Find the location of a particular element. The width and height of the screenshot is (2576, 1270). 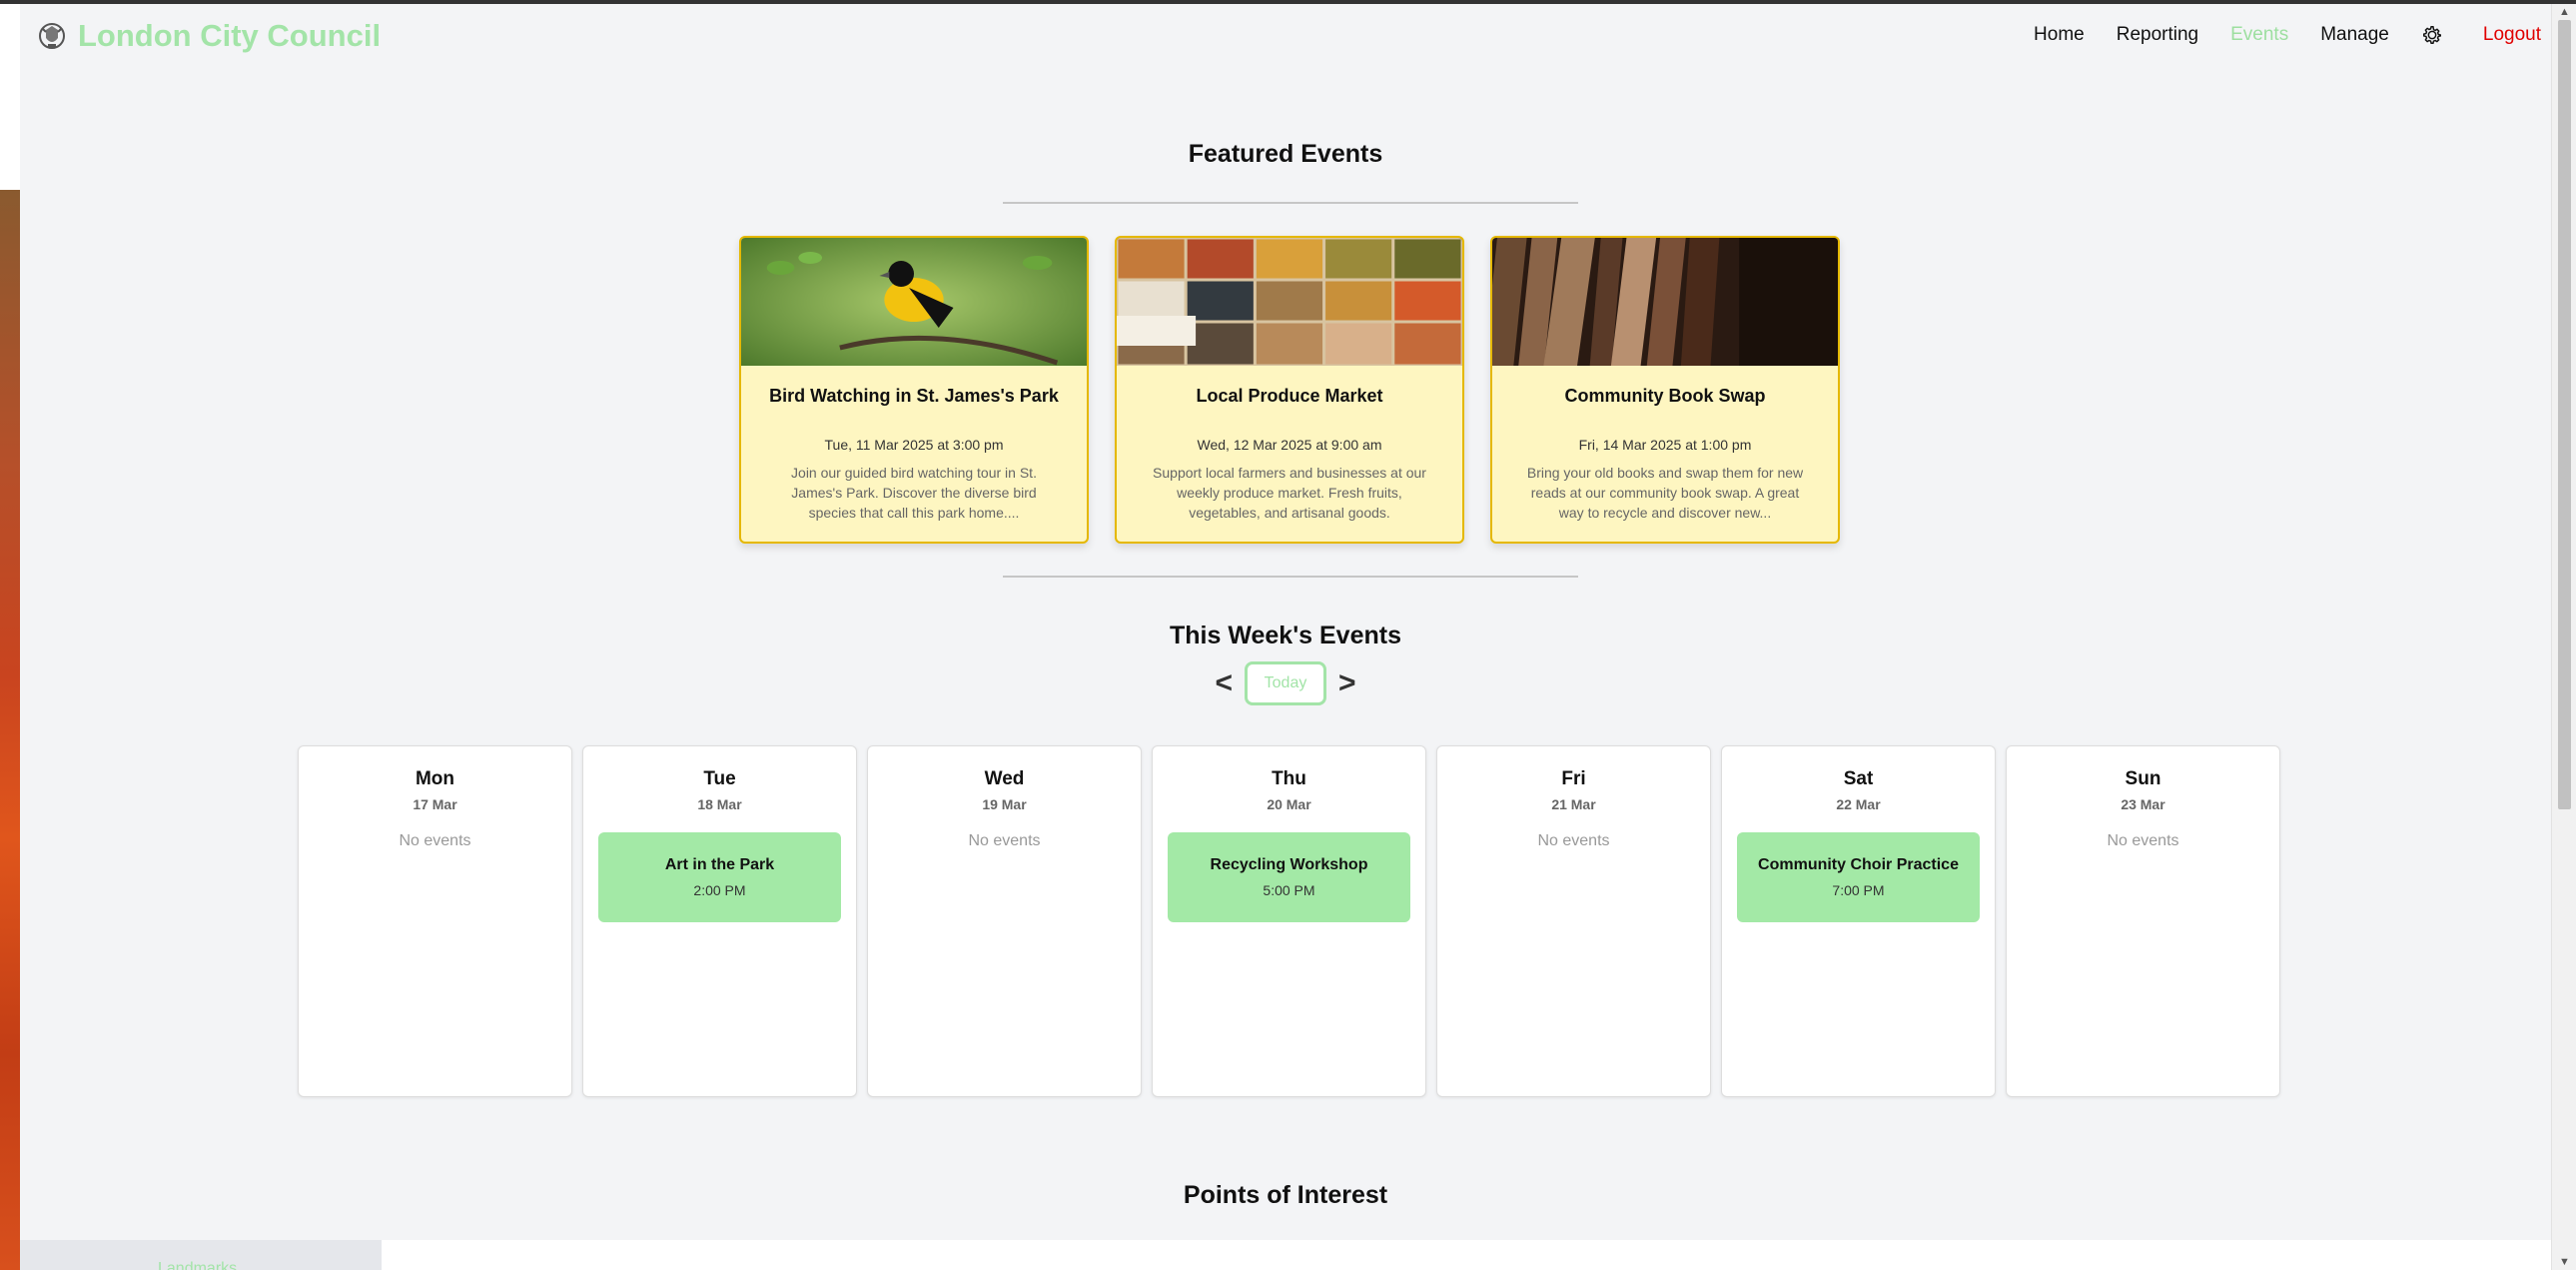

today-button: Today is located at coordinates (1286, 683).